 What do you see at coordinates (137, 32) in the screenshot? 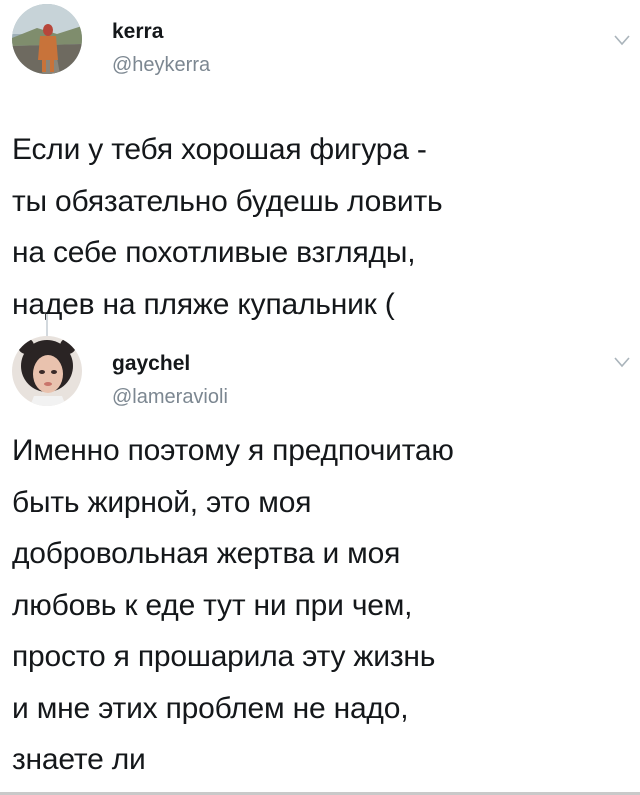
I see `display-name: kerra` at bounding box center [137, 32].